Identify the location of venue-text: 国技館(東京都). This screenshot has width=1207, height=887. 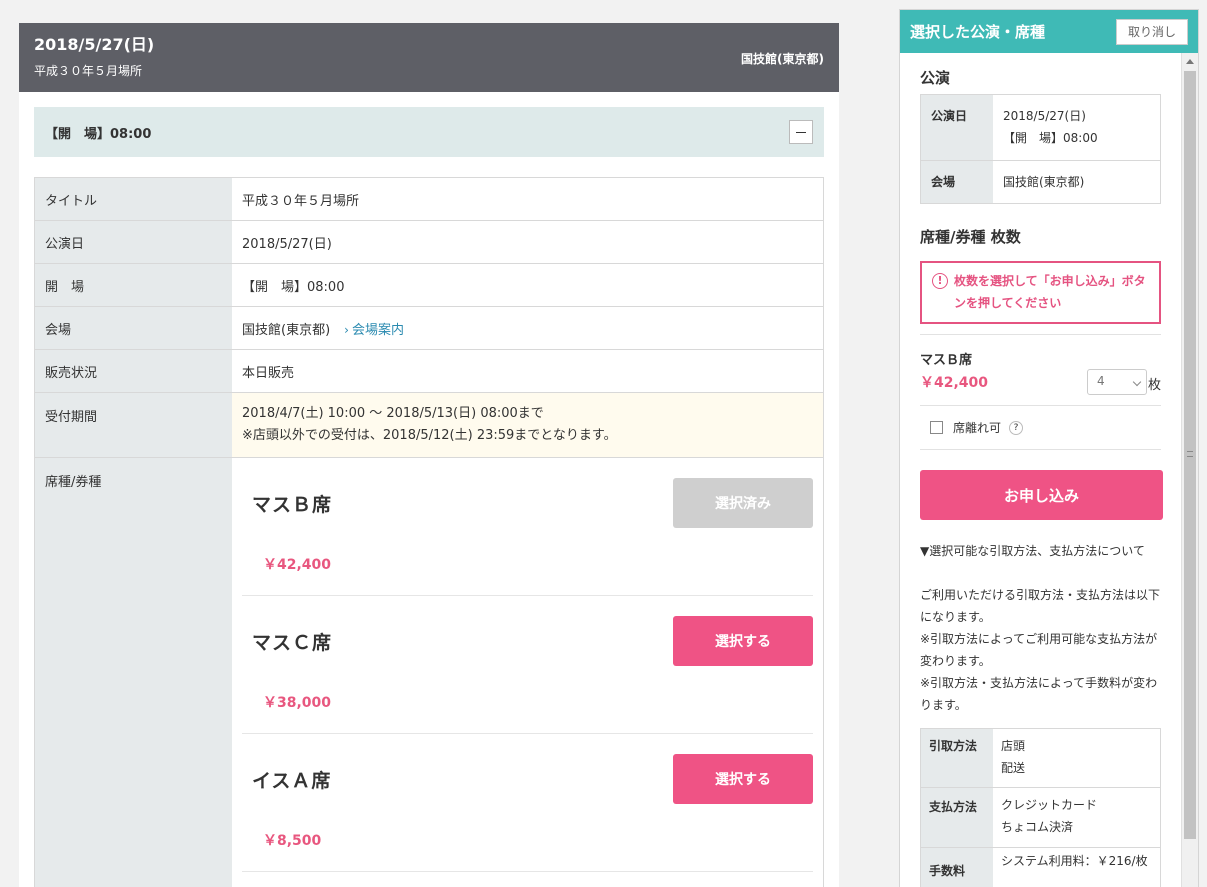
(286, 330).